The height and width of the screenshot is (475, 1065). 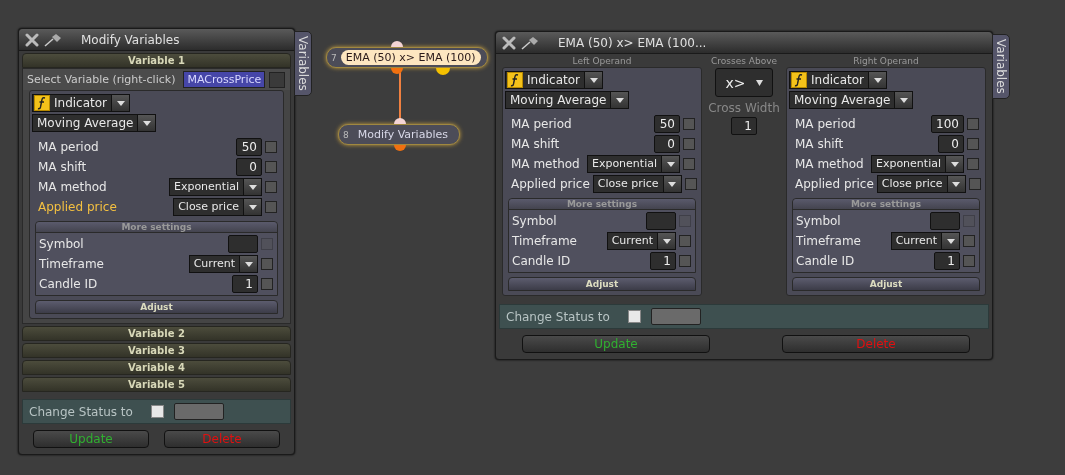 What do you see at coordinates (558, 316) in the screenshot?
I see `status-label: Change Status to` at bounding box center [558, 316].